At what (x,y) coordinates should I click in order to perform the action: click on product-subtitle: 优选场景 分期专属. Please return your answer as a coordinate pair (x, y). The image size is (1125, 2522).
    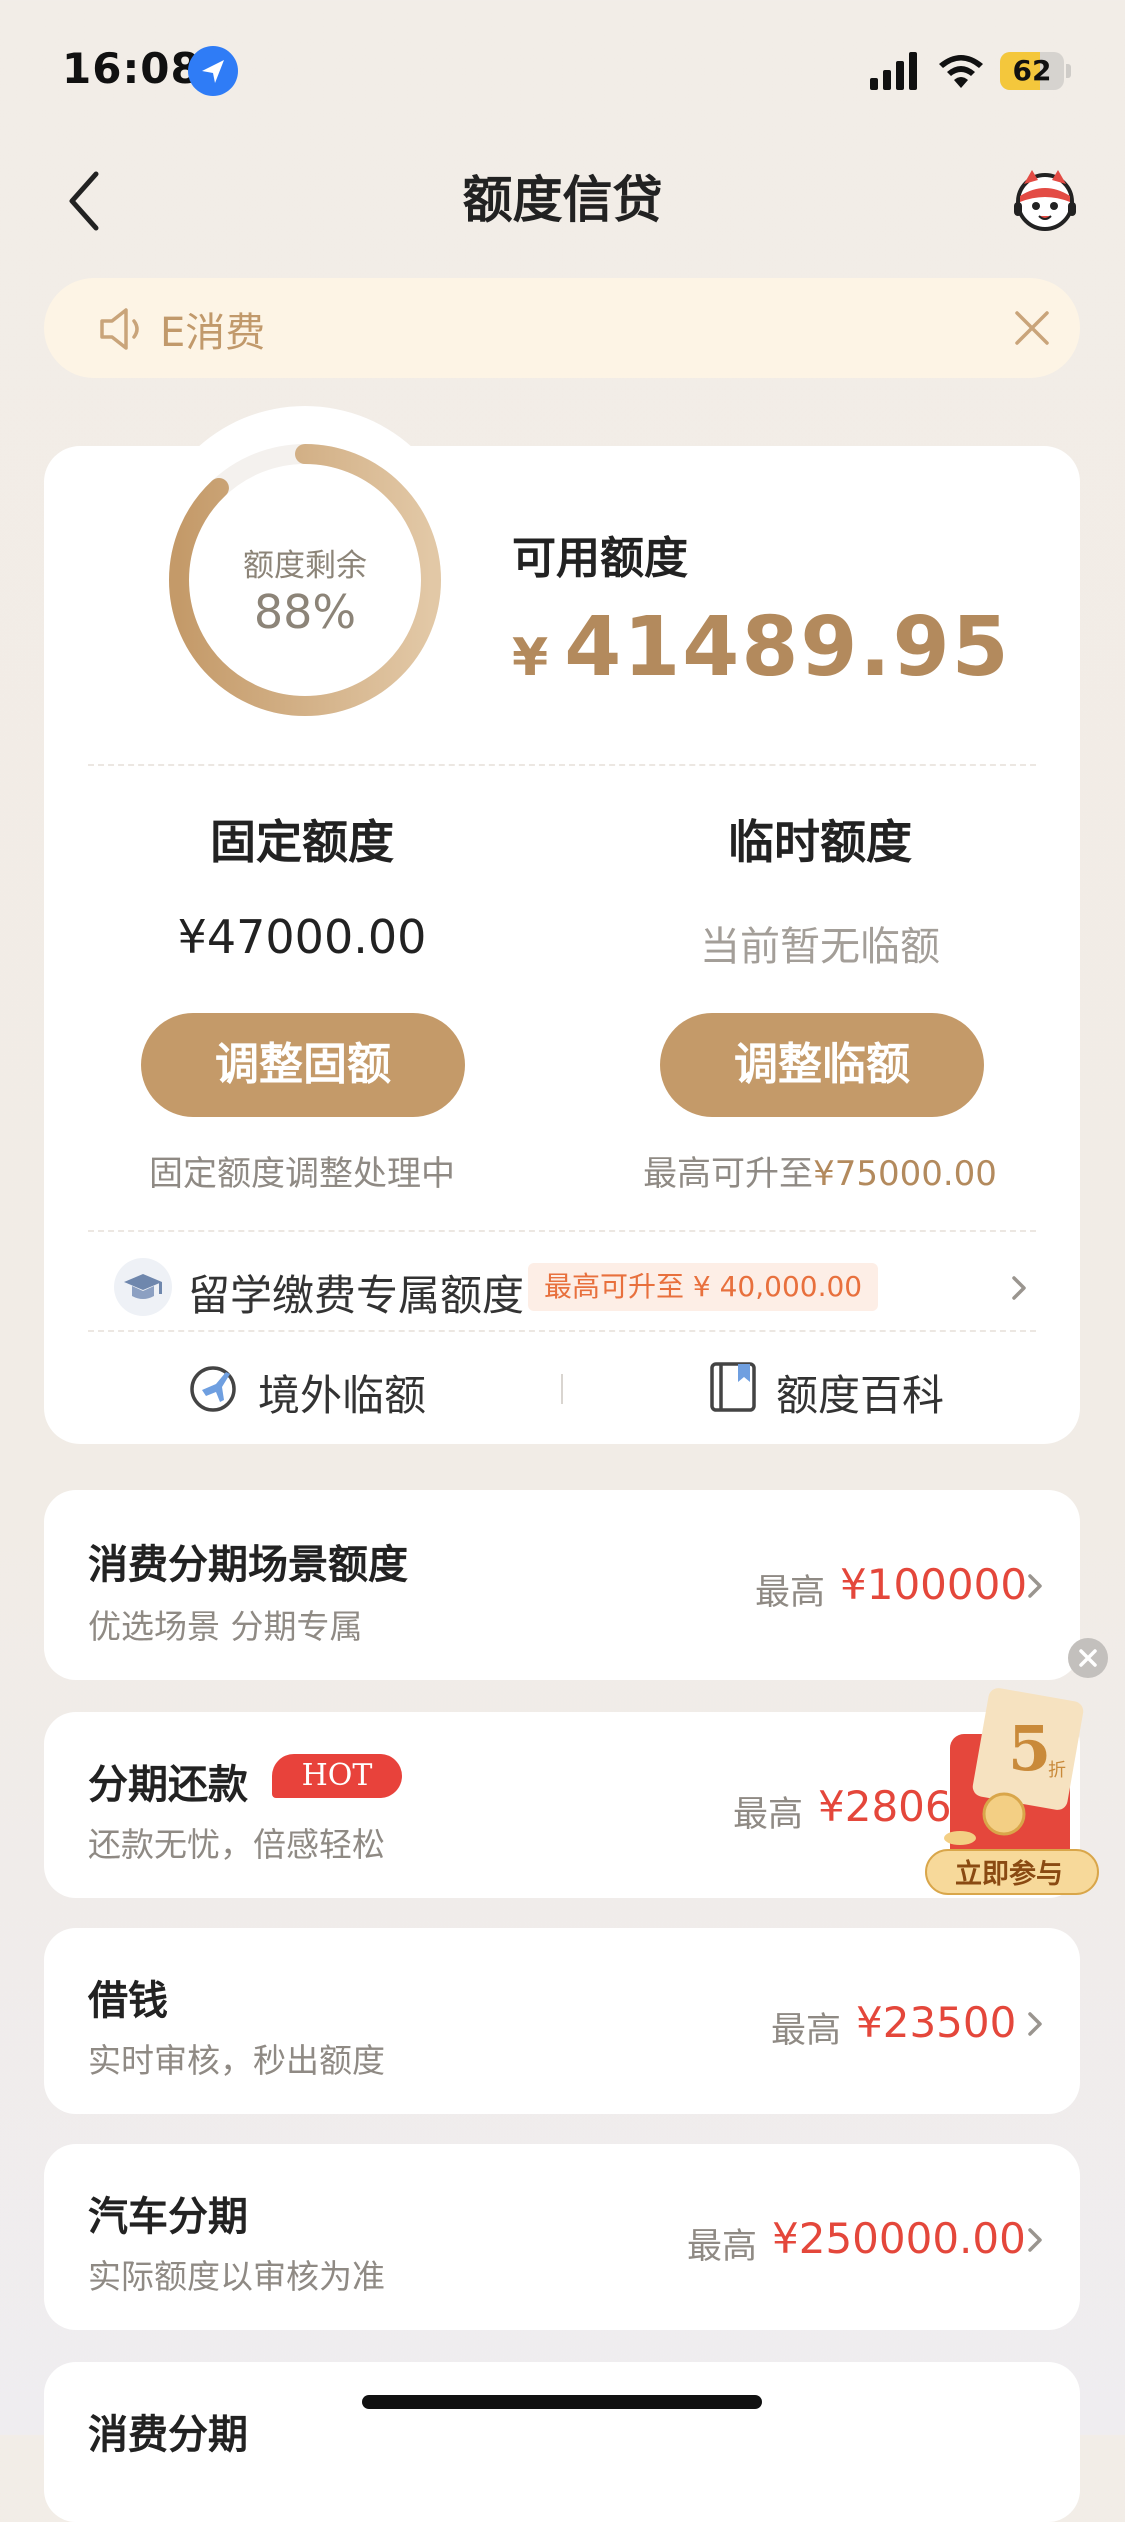
    Looking at the image, I should click on (225, 1626).